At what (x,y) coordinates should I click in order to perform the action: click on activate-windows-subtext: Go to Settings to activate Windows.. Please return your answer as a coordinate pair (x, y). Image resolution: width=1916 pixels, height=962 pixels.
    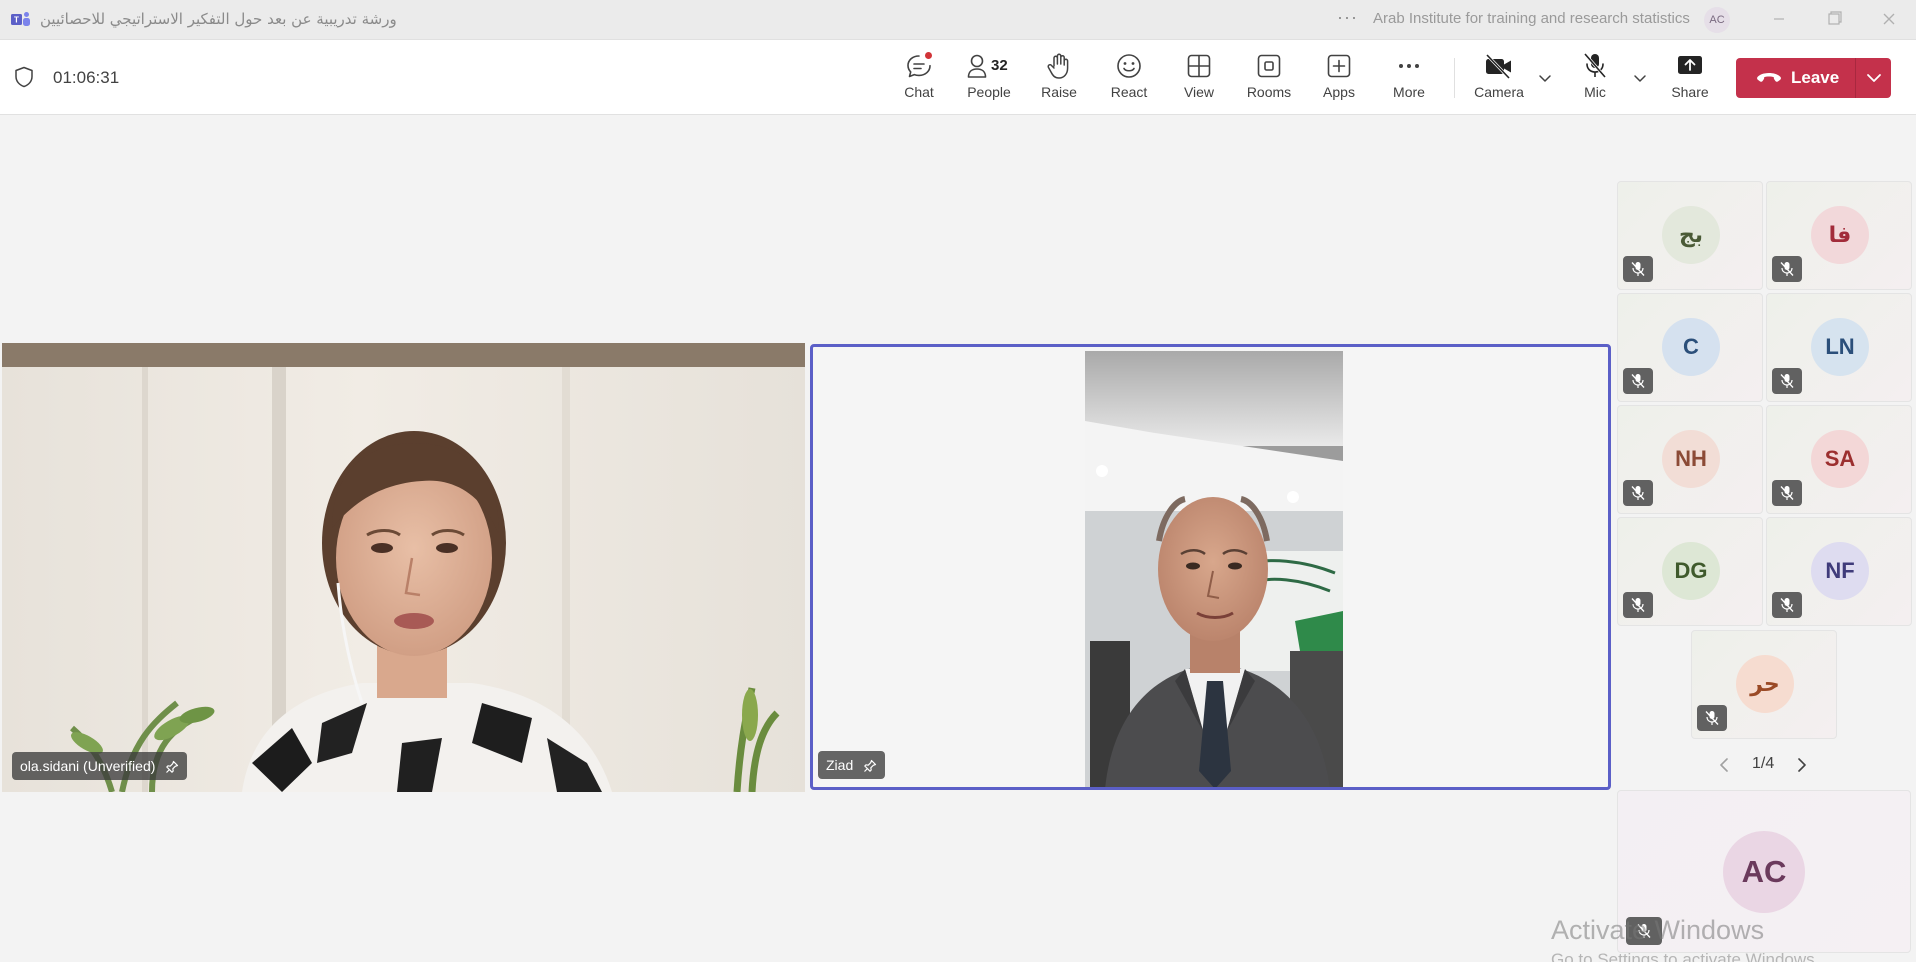
    Looking at the image, I should click on (1685, 956).